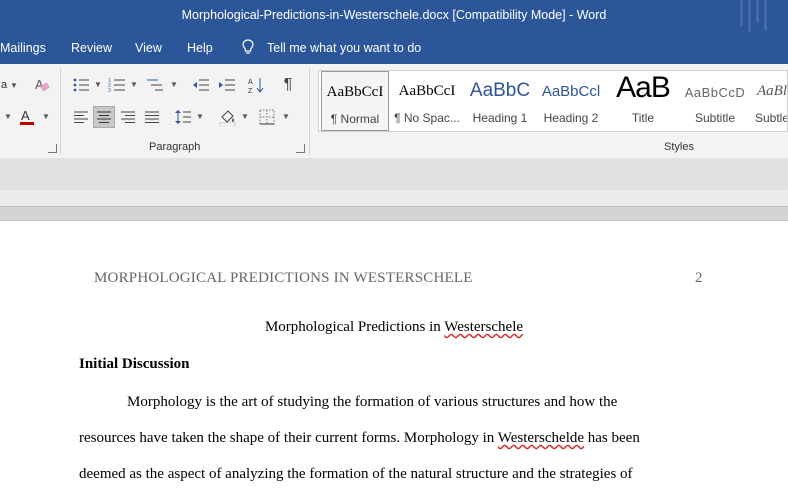 This screenshot has width=788, height=497. What do you see at coordinates (128, 117) in the screenshot?
I see `align-right-icon` at bounding box center [128, 117].